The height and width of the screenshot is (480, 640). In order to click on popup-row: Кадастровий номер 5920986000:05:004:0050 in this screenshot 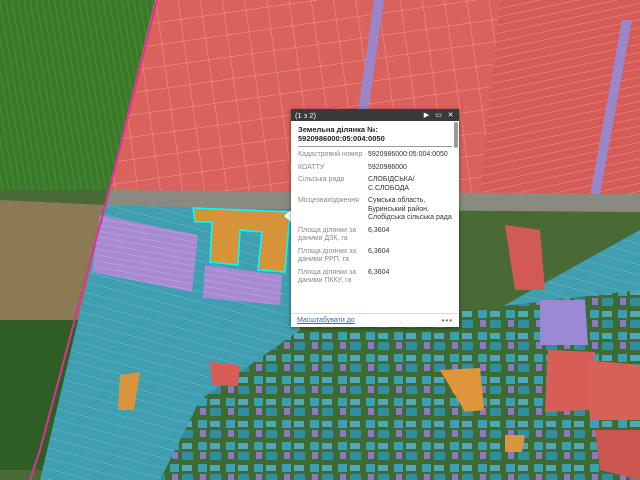, I will do `click(375, 155)`.